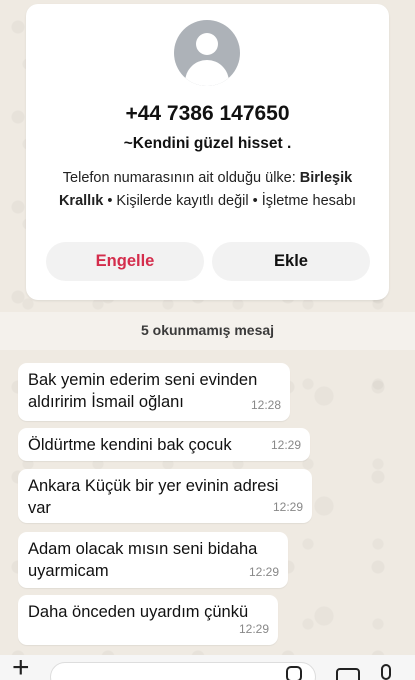 This screenshot has height=680, width=415. I want to click on avatar-head-shape, so click(207, 44).